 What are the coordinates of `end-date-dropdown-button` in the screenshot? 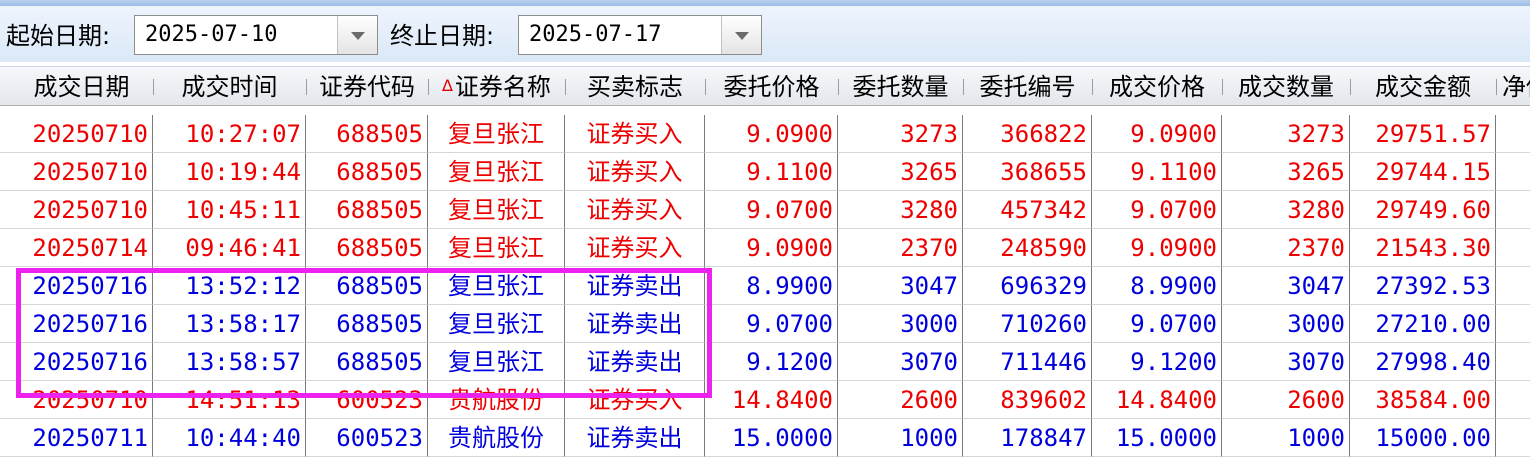 It's located at (741, 35).